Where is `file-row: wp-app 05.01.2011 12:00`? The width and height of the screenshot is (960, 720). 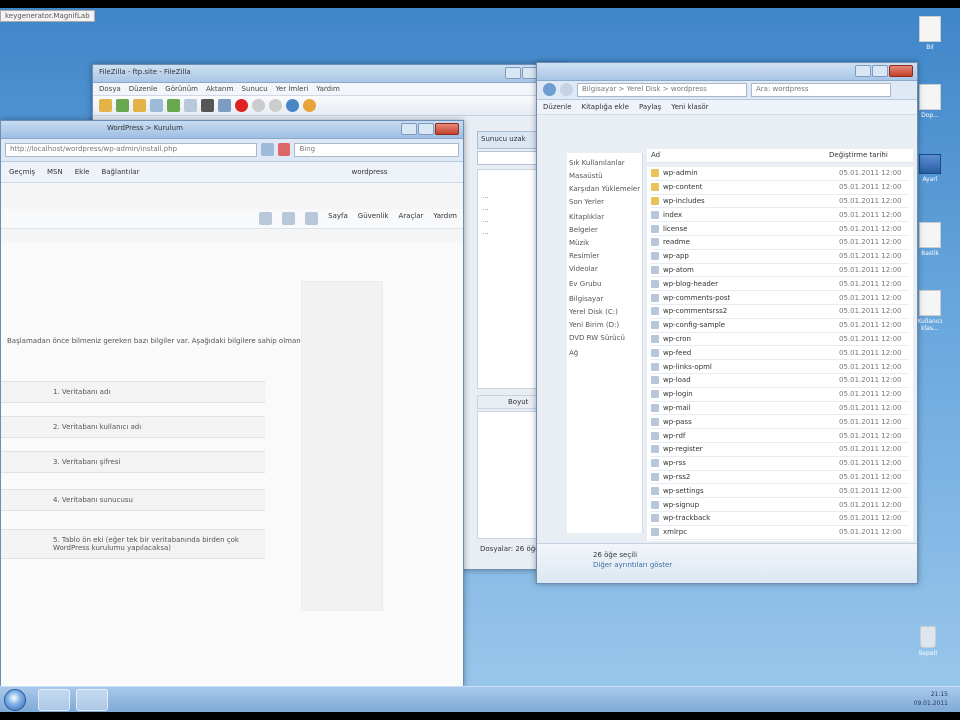 file-row: wp-app 05.01.2011 12:00 is located at coordinates (780, 257).